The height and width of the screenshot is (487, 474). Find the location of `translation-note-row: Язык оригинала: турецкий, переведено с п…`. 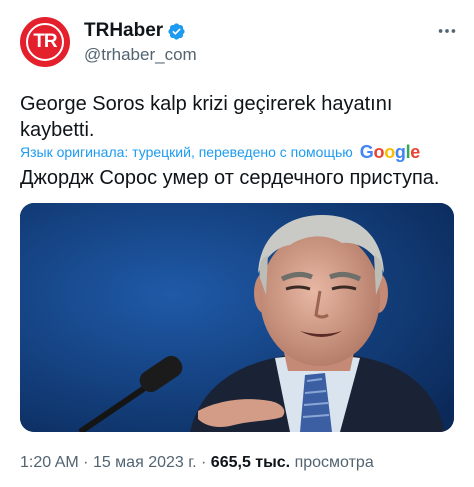

translation-note-row: Язык оригинала: турецкий, переведено с п… is located at coordinates (240, 151).